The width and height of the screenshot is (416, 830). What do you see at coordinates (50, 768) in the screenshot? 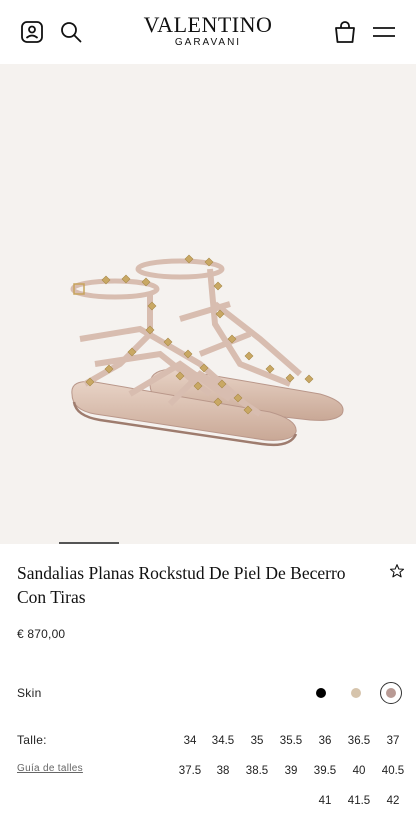
I see `size-guide-link: Guía de talles` at bounding box center [50, 768].